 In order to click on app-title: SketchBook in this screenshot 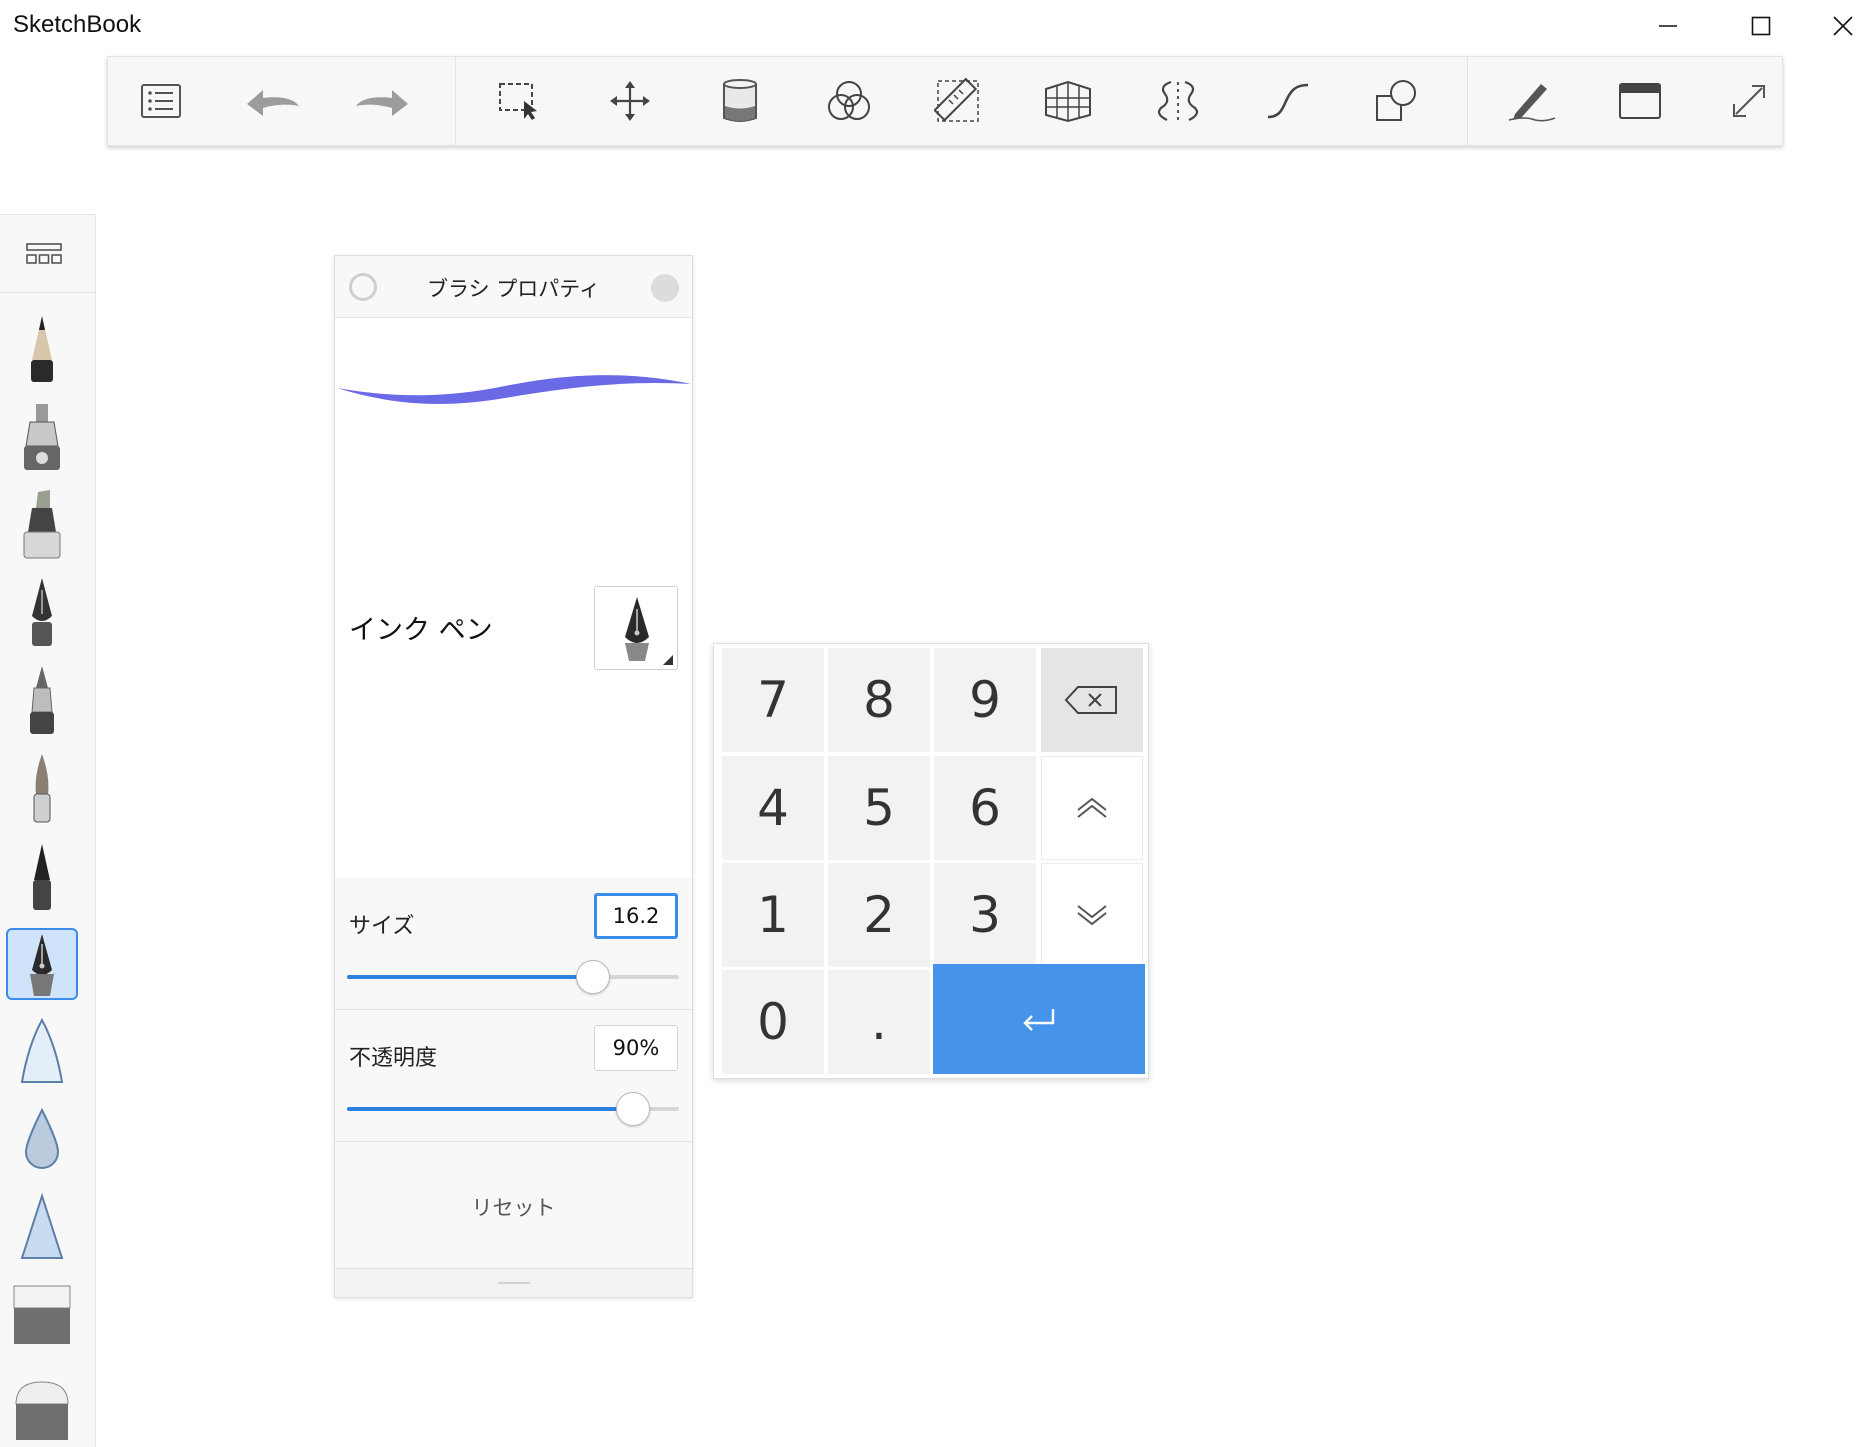, I will do `click(77, 24)`.